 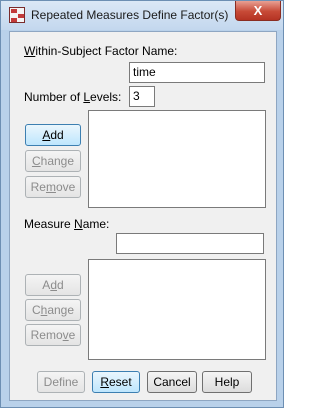 What do you see at coordinates (61, 382) in the screenshot?
I see `define-button: Define` at bounding box center [61, 382].